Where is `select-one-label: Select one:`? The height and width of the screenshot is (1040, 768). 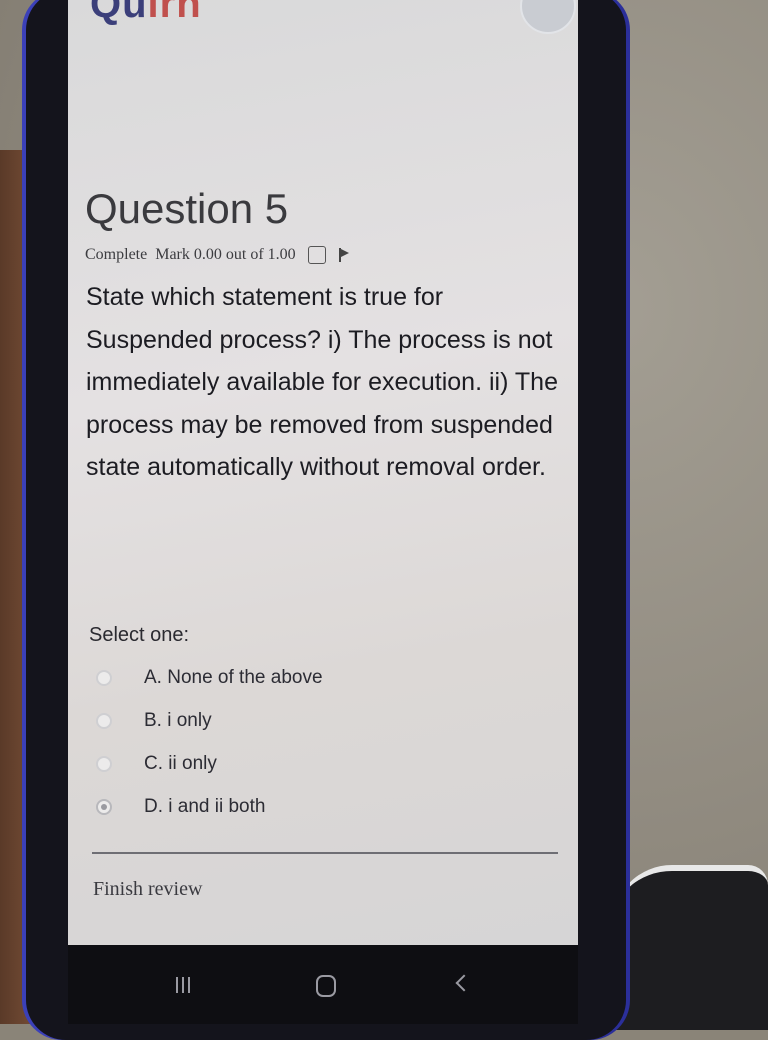
select-one-label: Select one: is located at coordinates (139, 635).